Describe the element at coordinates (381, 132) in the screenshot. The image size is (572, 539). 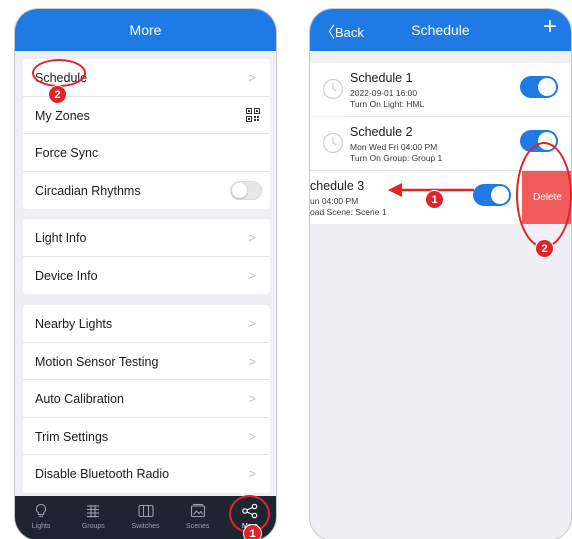
I see `schedule-title: Schedule 2` at that location.